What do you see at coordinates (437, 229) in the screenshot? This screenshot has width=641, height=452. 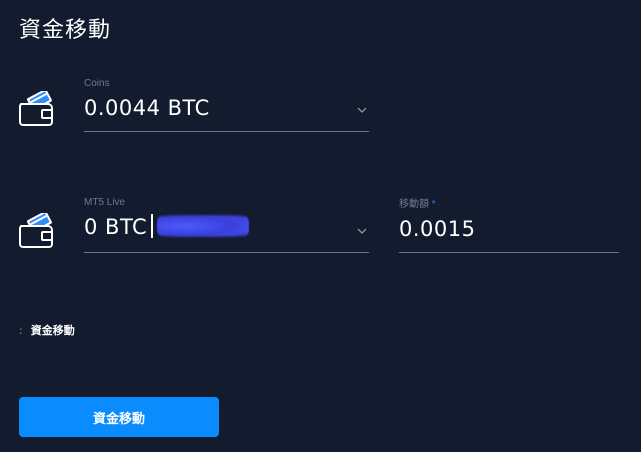 I see `amount-value: 0.0015` at bounding box center [437, 229].